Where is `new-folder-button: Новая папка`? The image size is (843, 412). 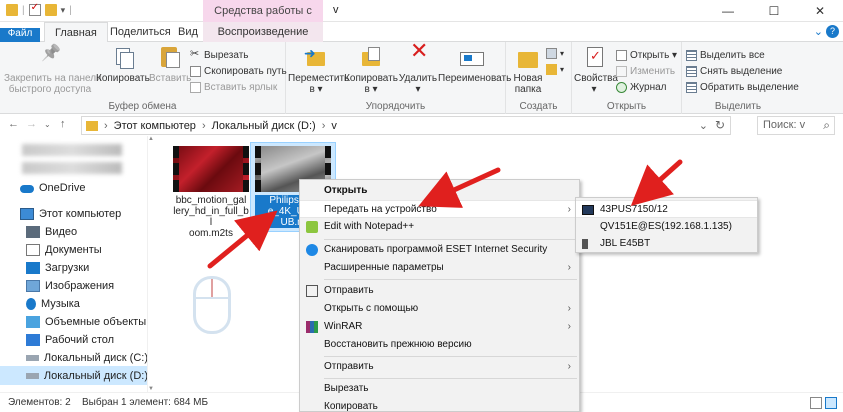 new-folder-button: Новая папка is located at coordinates (528, 70).